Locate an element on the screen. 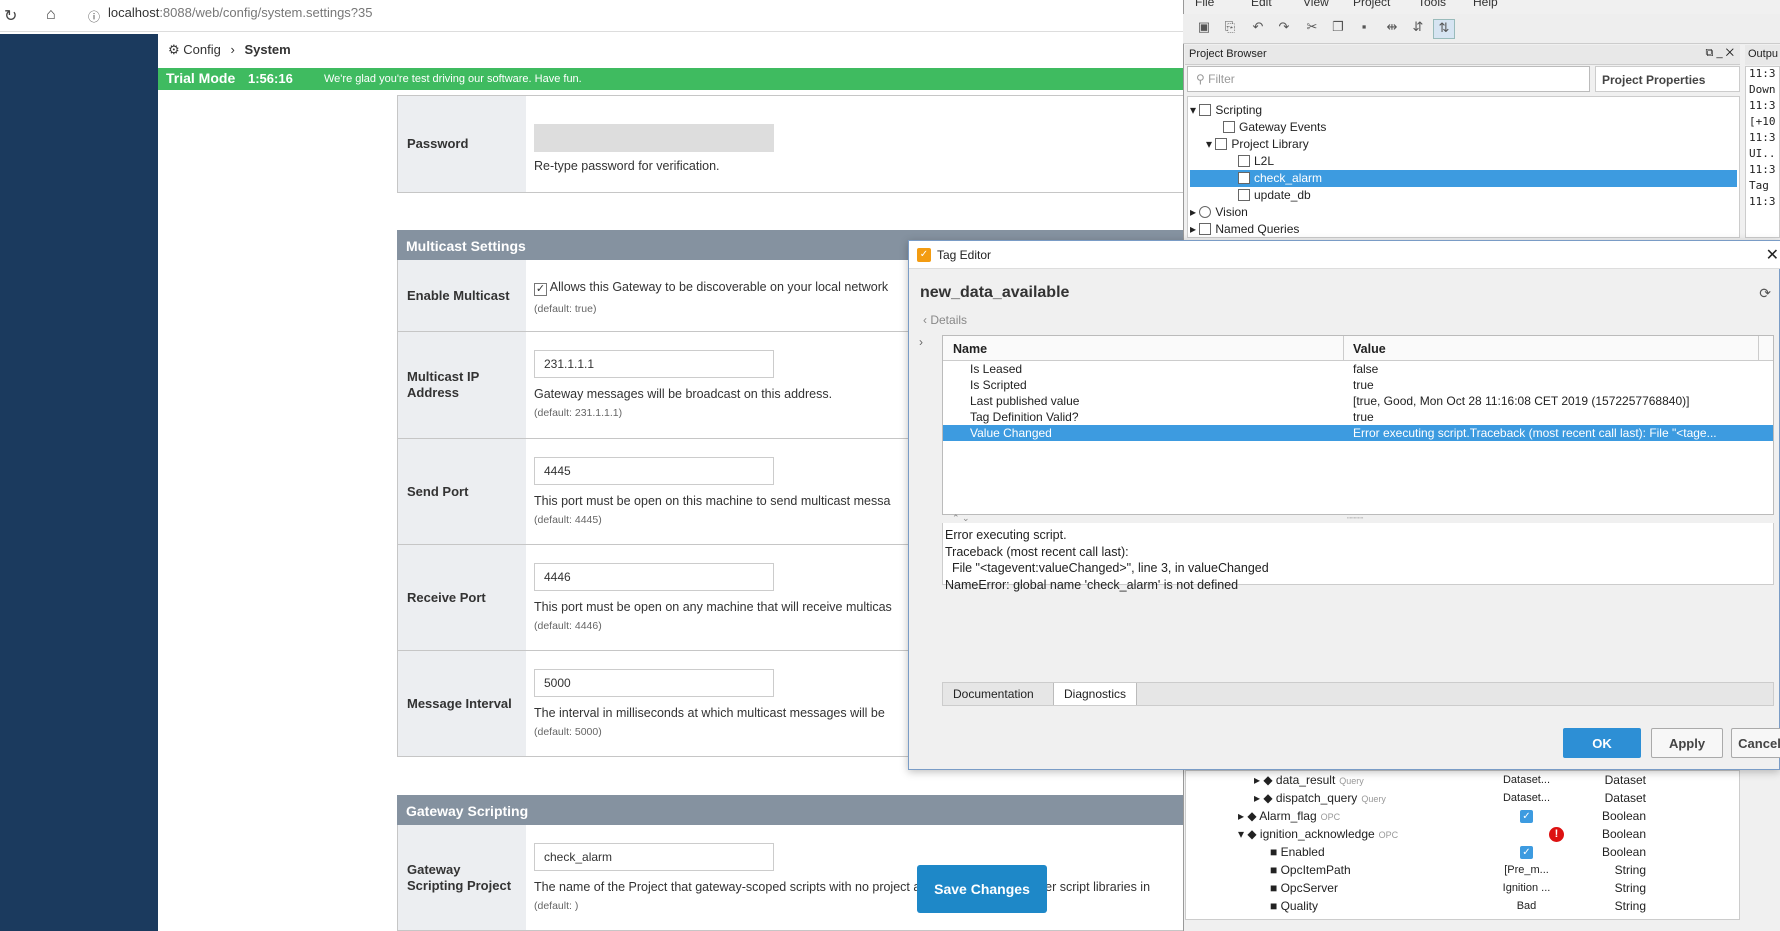 This screenshot has height=931, width=1780. menu-view: View is located at coordinates (1316, 4).